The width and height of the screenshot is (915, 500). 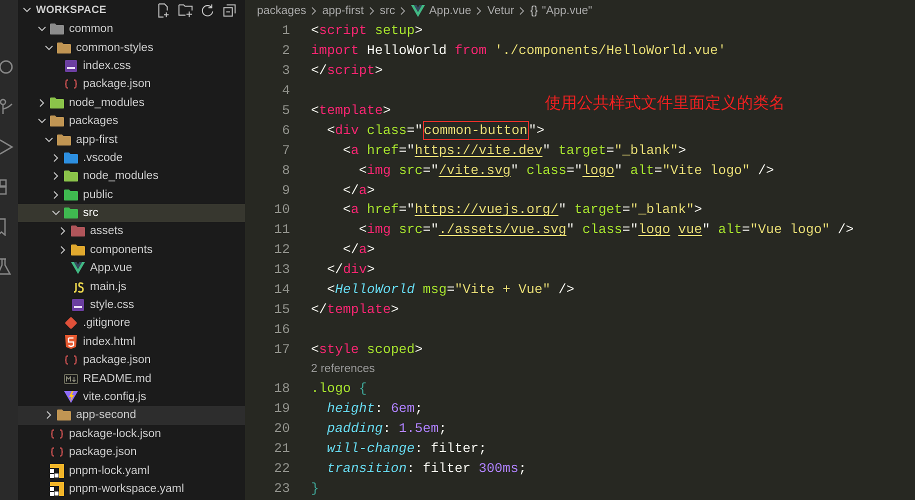 I want to click on references-link: 2 references, so click(x=343, y=369).